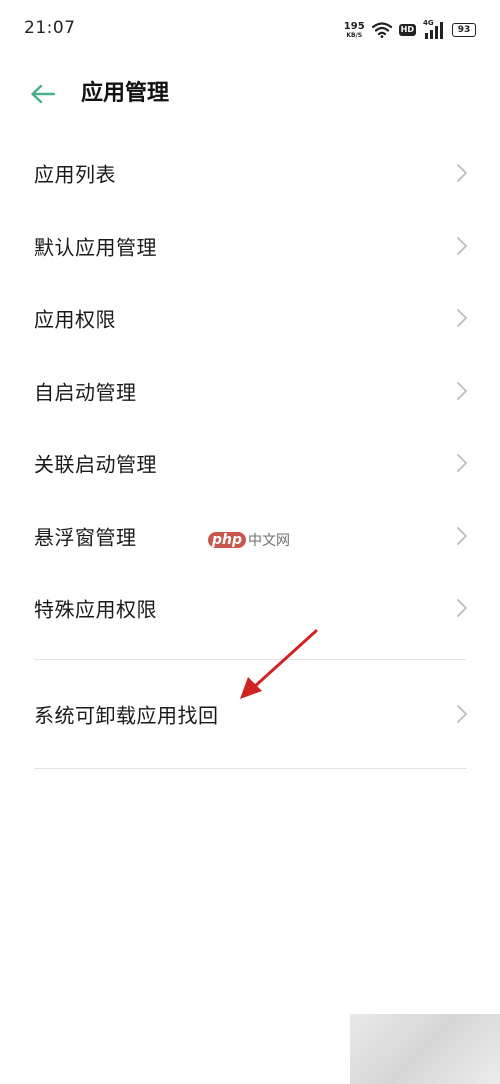  Describe the element at coordinates (95, 609) in the screenshot. I see `menu-item-label: 特殊应用权限` at that location.